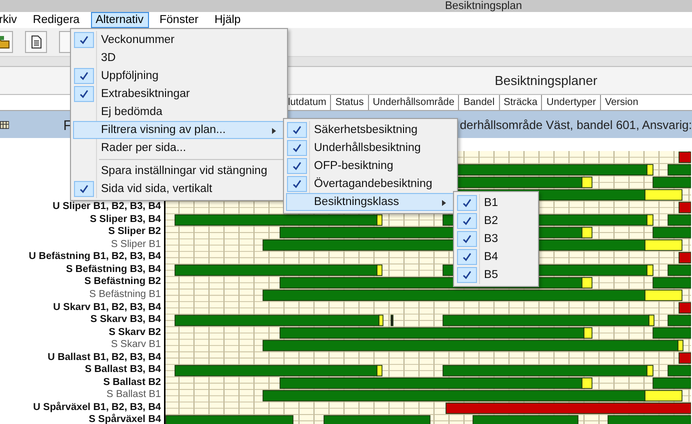 The height and width of the screenshot is (424, 692). Describe the element at coordinates (179, 189) in the screenshot. I see `menu-item: Sida vid sida, vertikalt` at that location.